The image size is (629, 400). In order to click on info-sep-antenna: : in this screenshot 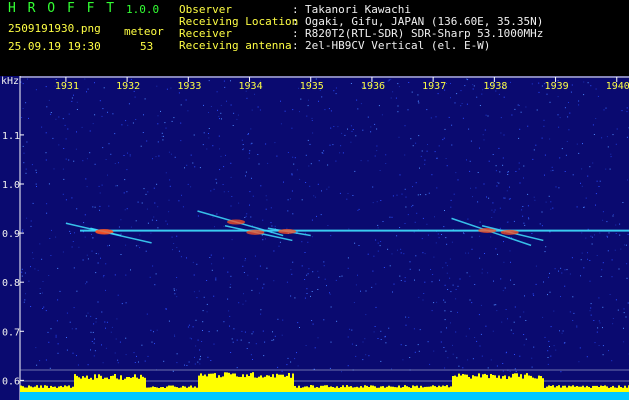, I will do `click(295, 45)`.